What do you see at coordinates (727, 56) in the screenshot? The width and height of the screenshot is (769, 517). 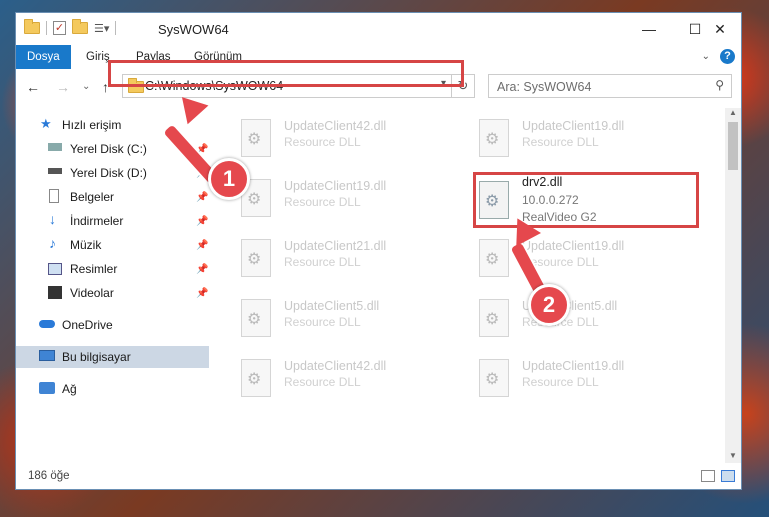 I see `help-icon: ?` at bounding box center [727, 56].